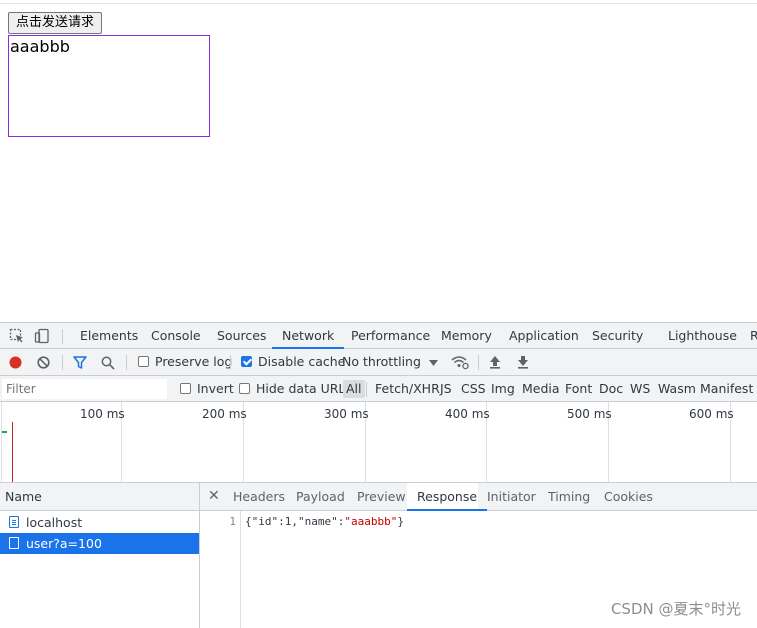 This screenshot has width=757, height=628. What do you see at coordinates (1, 442) in the screenshot?
I see `timeline-gridline` at bounding box center [1, 442].